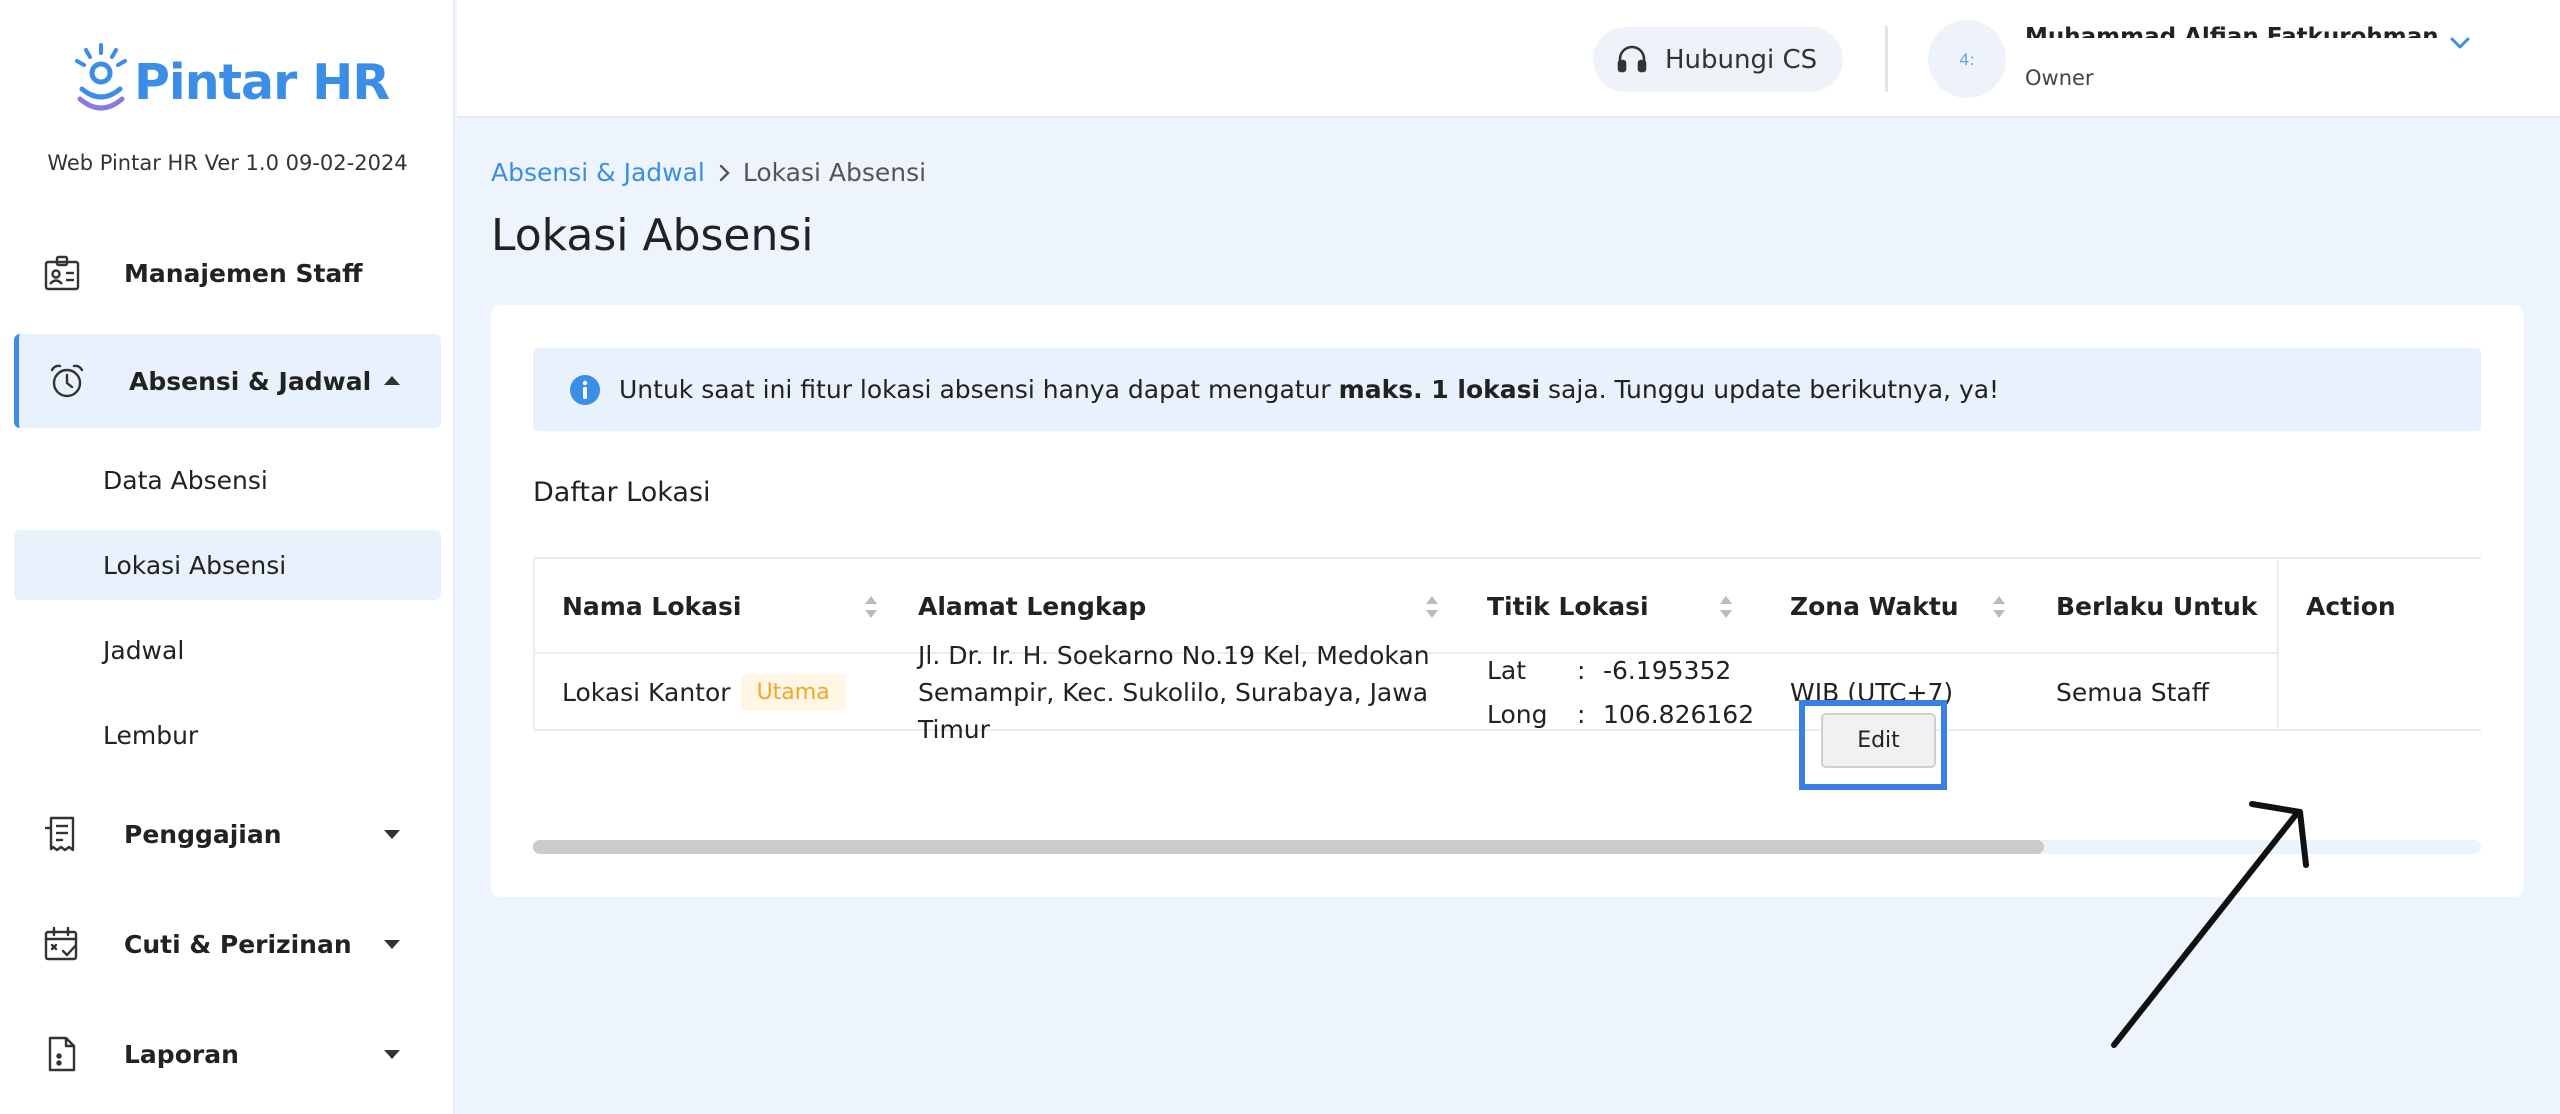 This screenshot has width=2560, height=1114. Describe the element at coordinates (2235, 31) in the screenshot. I see `user-name: Muhammad Alfian Fatkurohman Anwar` at that location.